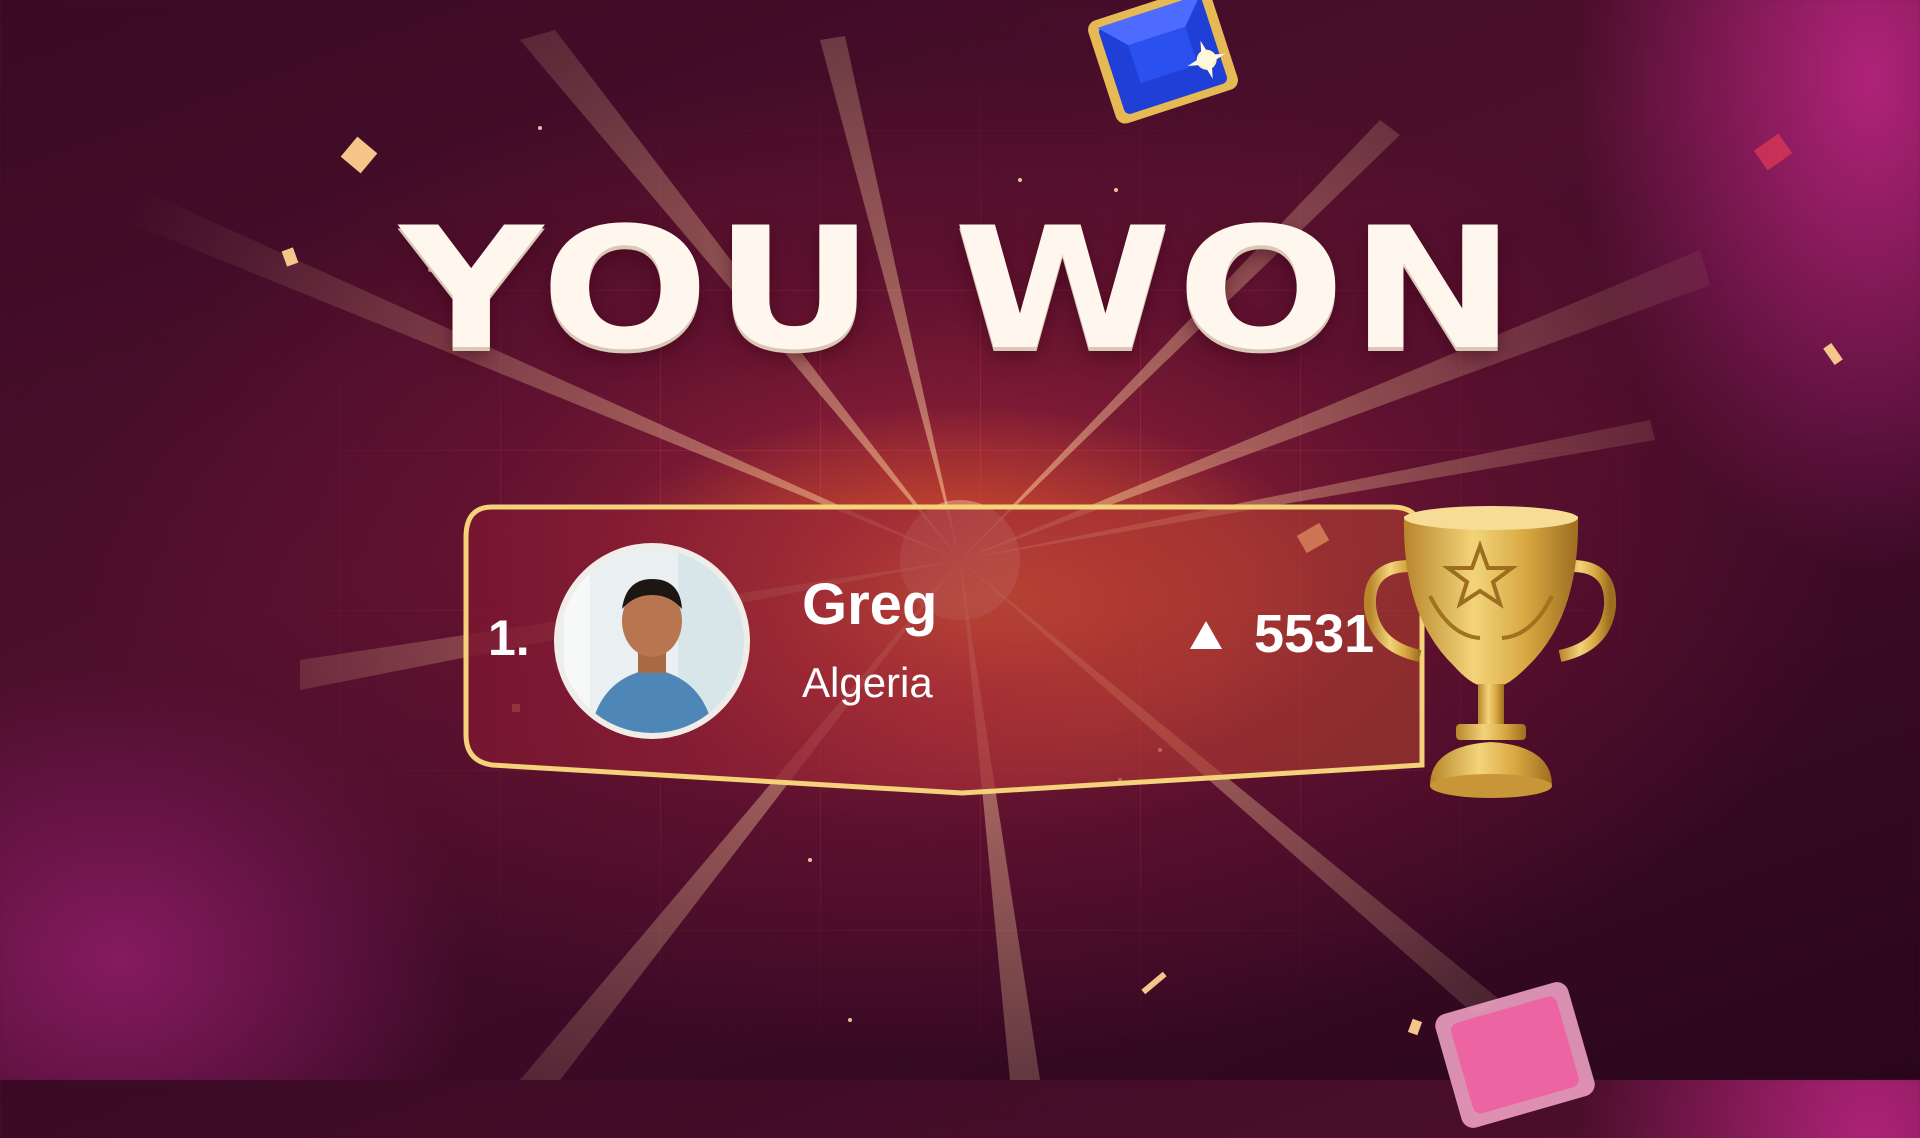 Image resolution: width=1920 pixels, height=1138 pixels. What do you see at coordinates (1206, 635) in the screenshot?
I see `up-triangle-icon` at bounding box center [1206, 635].